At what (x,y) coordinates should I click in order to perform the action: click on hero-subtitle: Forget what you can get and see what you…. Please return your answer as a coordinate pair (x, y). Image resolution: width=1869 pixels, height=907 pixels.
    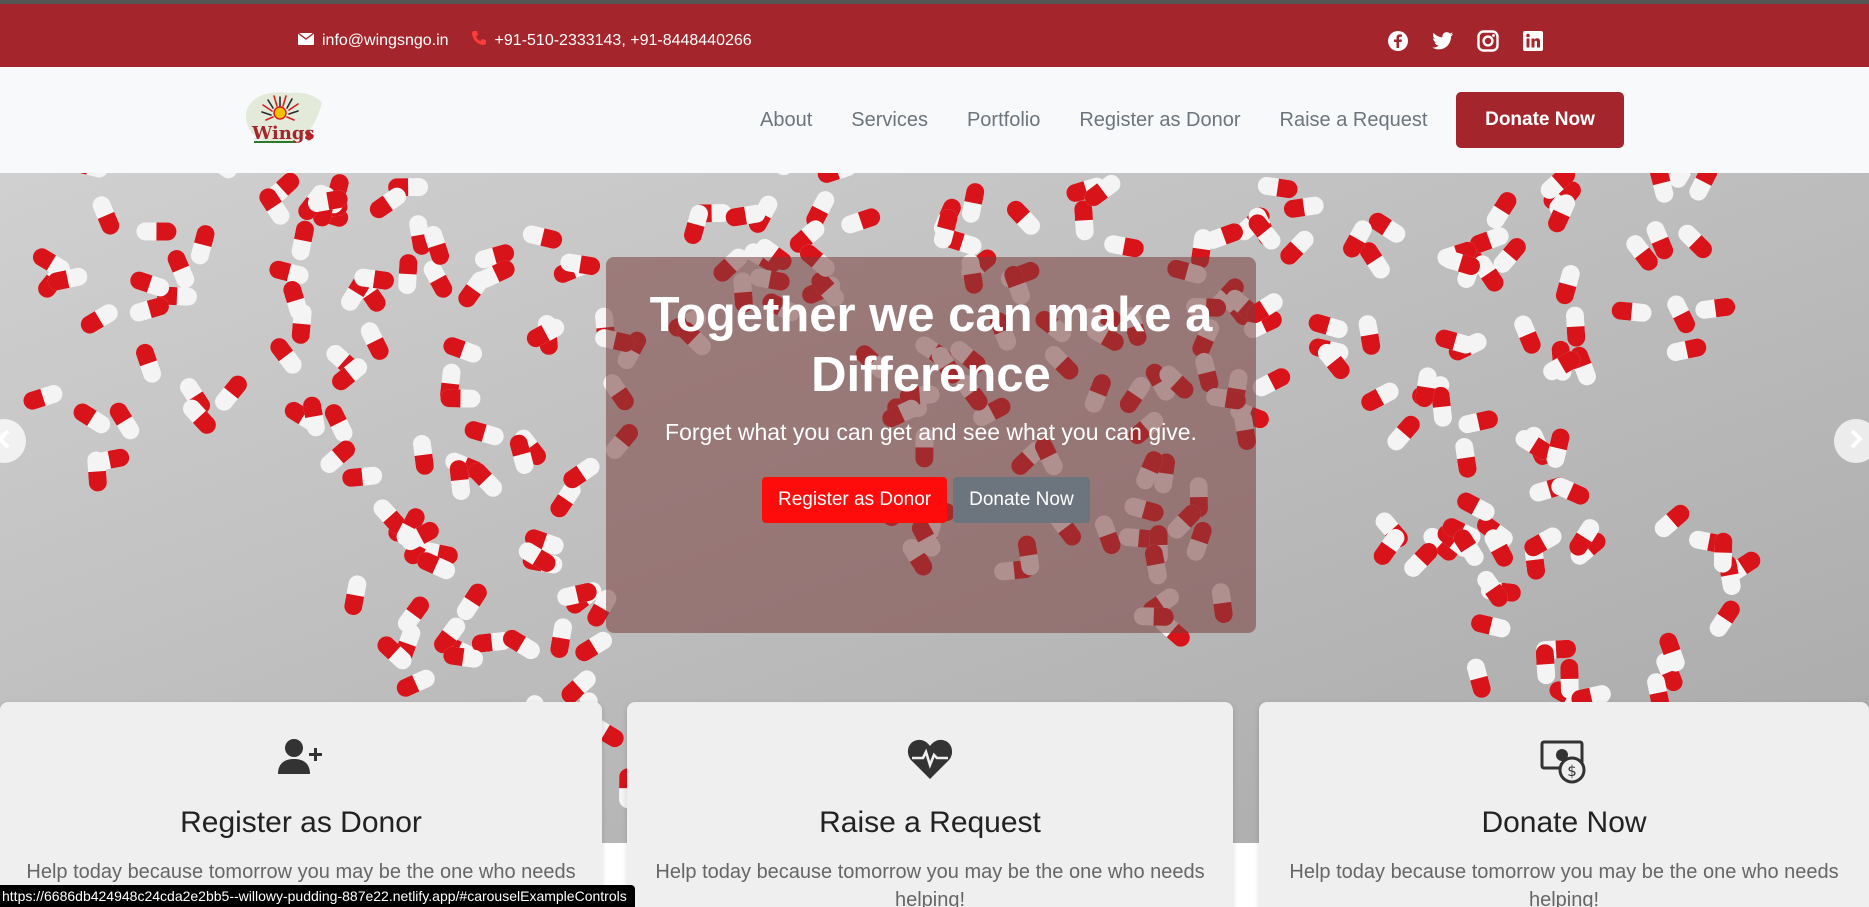
    Looking at the image, I should click on (931, 432).